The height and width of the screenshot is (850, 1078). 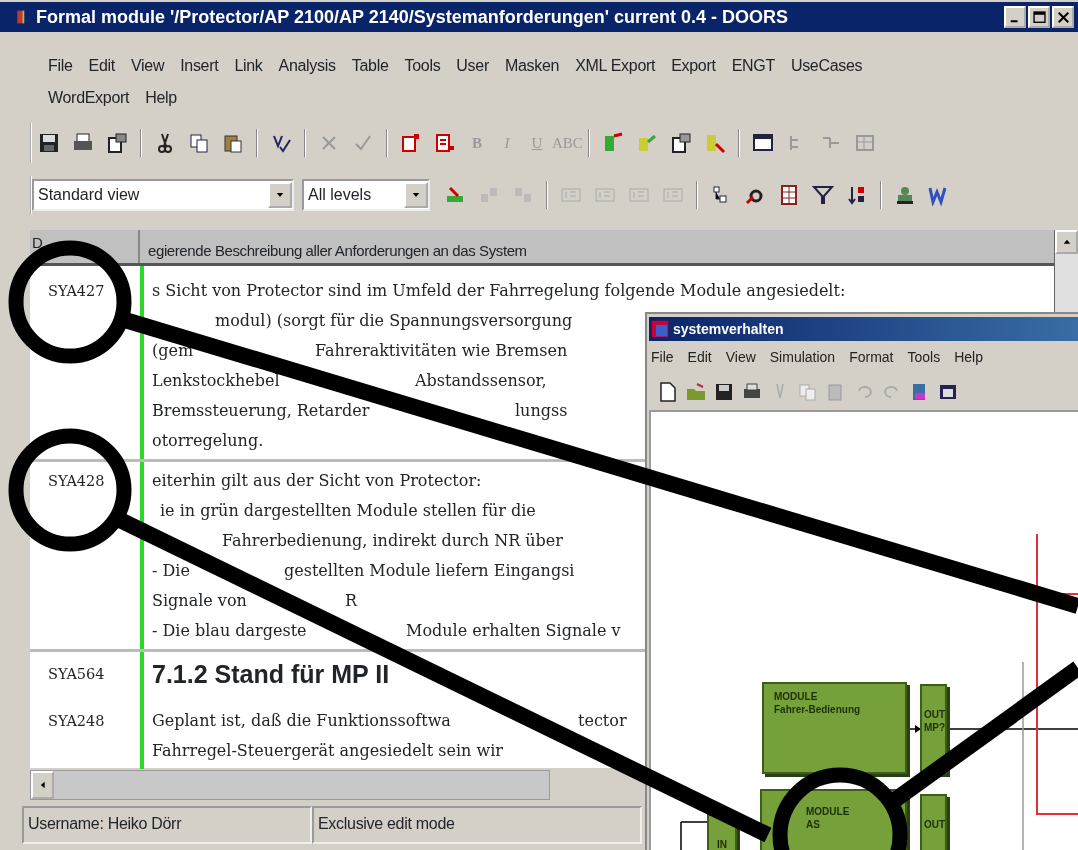 What do you see at coordinates (327, 750) in the screenshot?
I see `requirement-text: Fahrregel-Steuergerät angesiedelt sein wir` at bounding box center [327, 750].